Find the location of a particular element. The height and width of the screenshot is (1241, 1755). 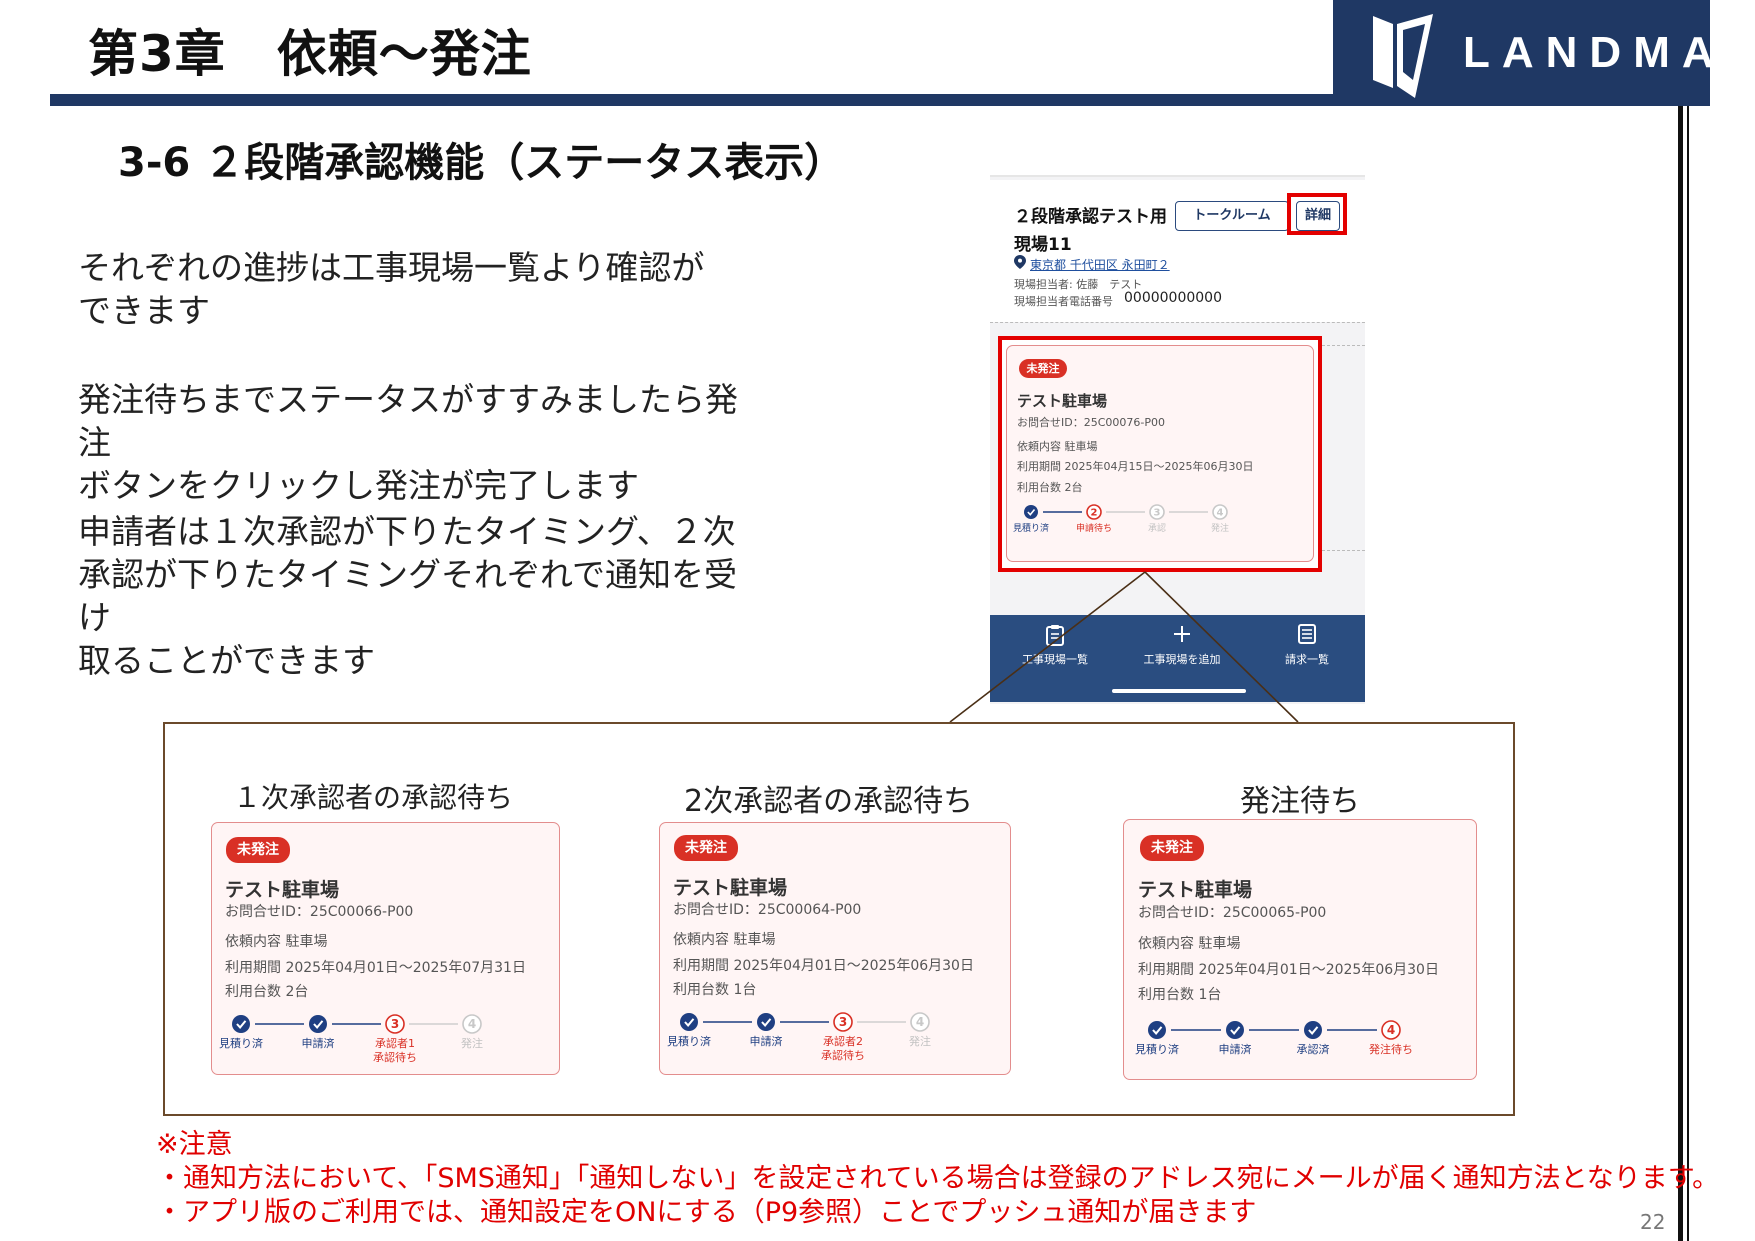

step-label: 承認済 is located at coordinates (1313, 1049).